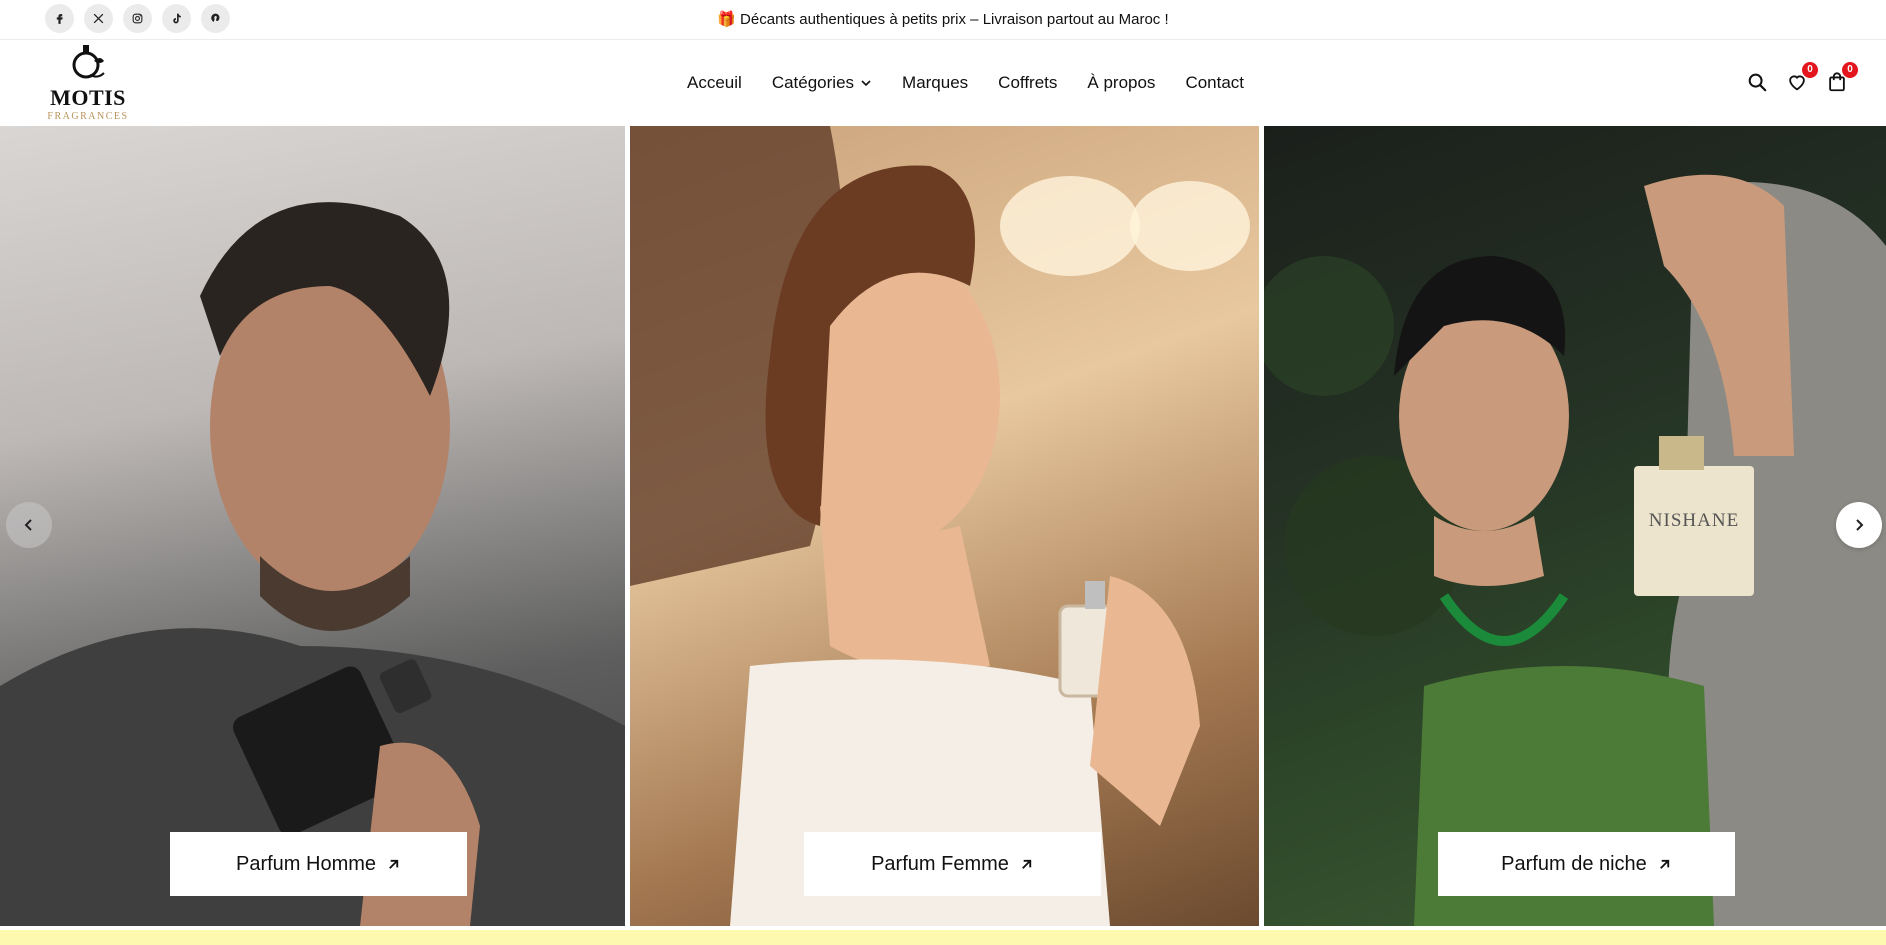 This screenshot has height=945, width=1886. What do you see at coordinates (943, 937) in the screenshot?
I see `bottom-highlight-strip` at bounding box center [943, 937].